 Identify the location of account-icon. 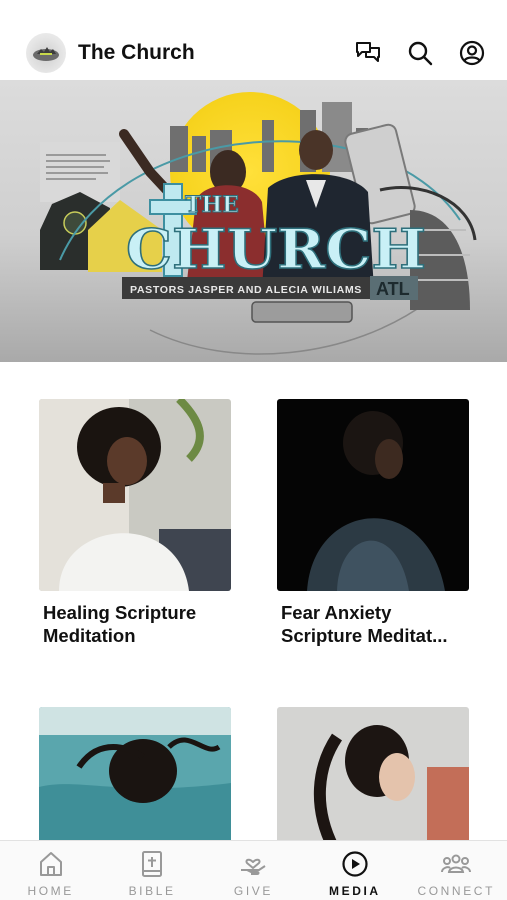
(472, 53).